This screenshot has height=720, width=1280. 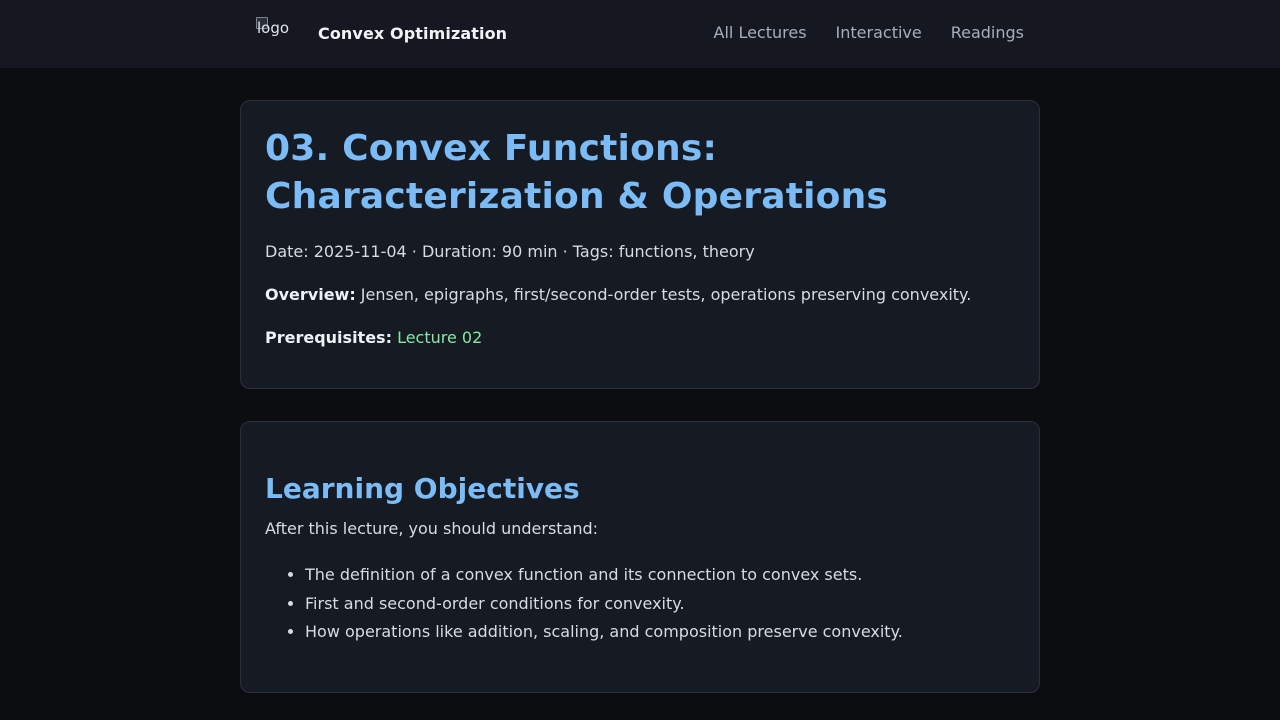 I want to click on objectives-heading: Learning Objectives, so click(x=422, y=488).